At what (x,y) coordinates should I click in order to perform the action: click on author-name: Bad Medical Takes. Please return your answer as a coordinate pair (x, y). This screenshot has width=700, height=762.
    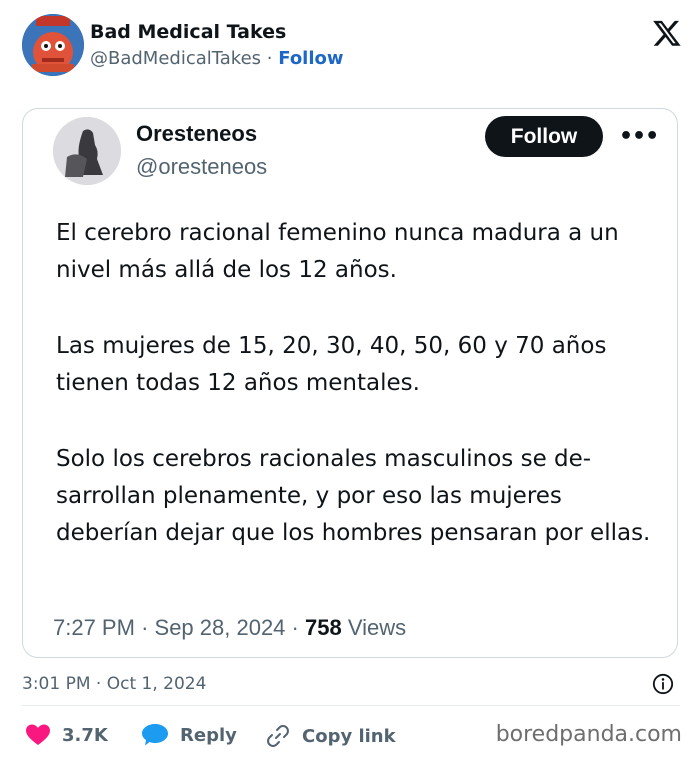
    Looking at the image, I should click on (188, 32).